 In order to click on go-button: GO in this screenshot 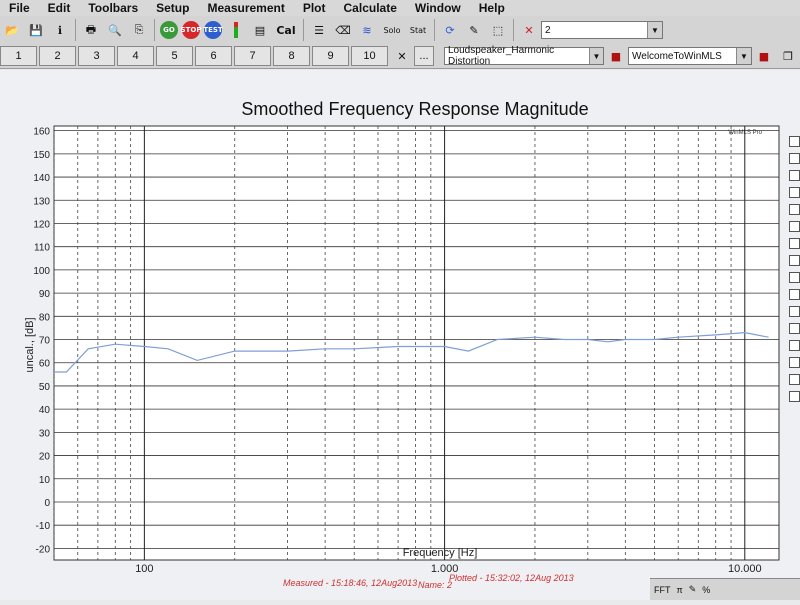, I will do `click(169, 30)`.